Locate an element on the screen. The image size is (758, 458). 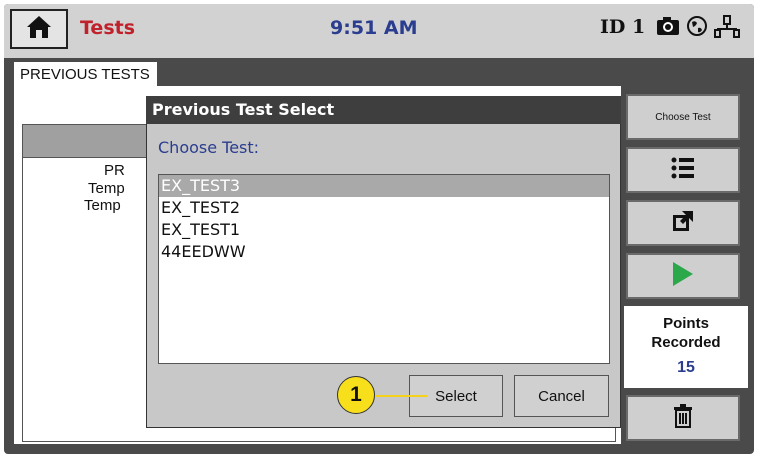
delete-button is located at coordinates (683, 418).